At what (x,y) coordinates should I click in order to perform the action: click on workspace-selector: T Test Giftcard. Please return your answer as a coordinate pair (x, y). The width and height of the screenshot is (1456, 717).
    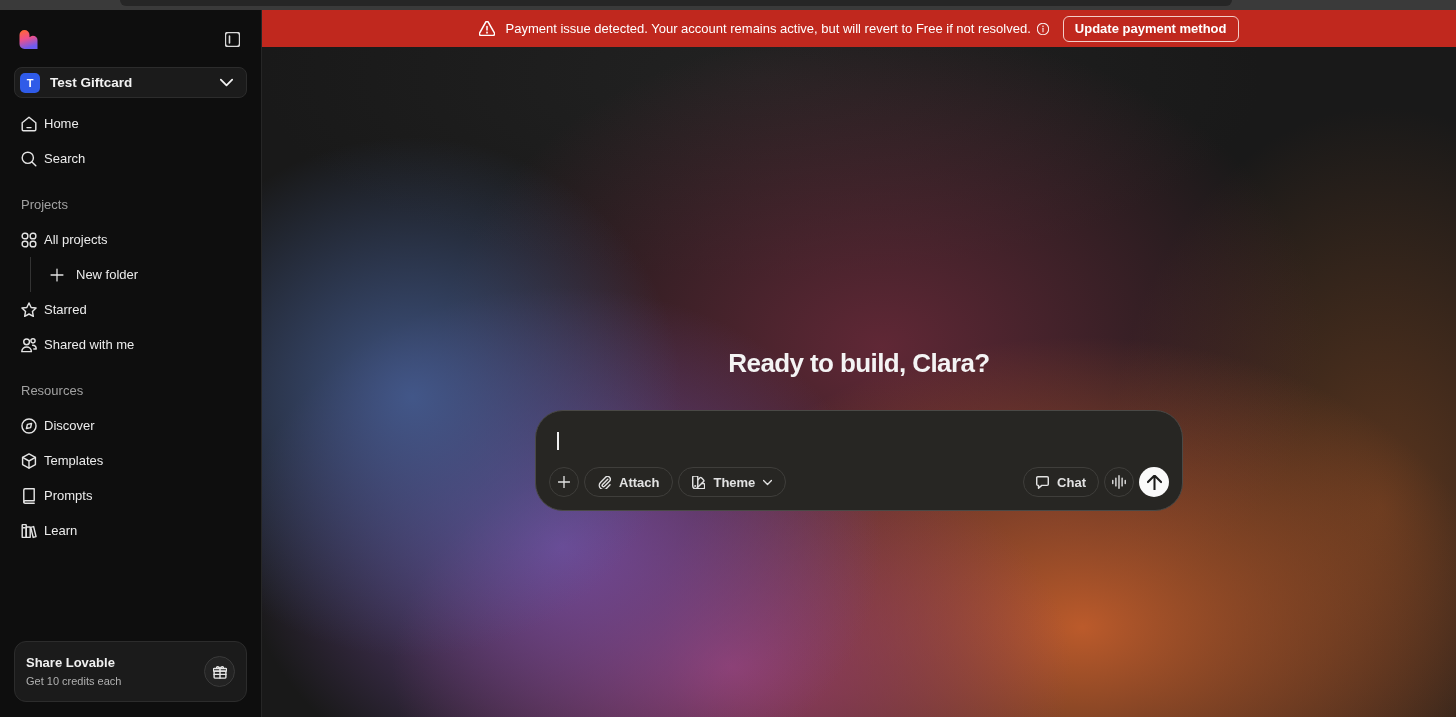
    Looking at the image, I should click on (130, 82).